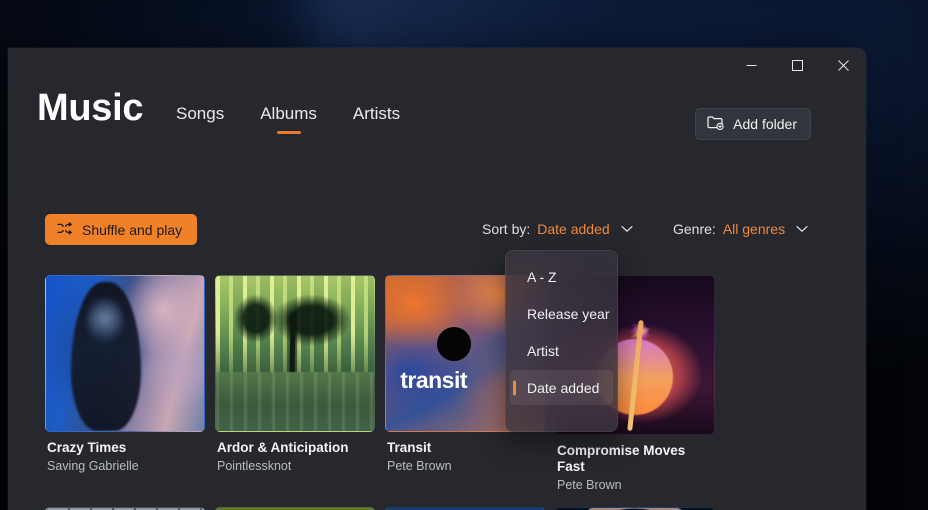  I want to click on album-card: Crazy Times Saving Gabrielle, so click(125, 384).